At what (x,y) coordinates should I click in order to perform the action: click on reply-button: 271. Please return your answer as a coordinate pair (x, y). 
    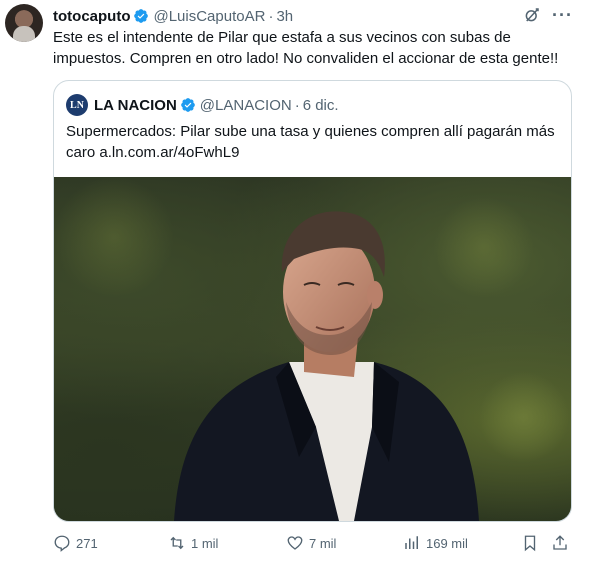
    Looking at the image, I should click on (75, 543).